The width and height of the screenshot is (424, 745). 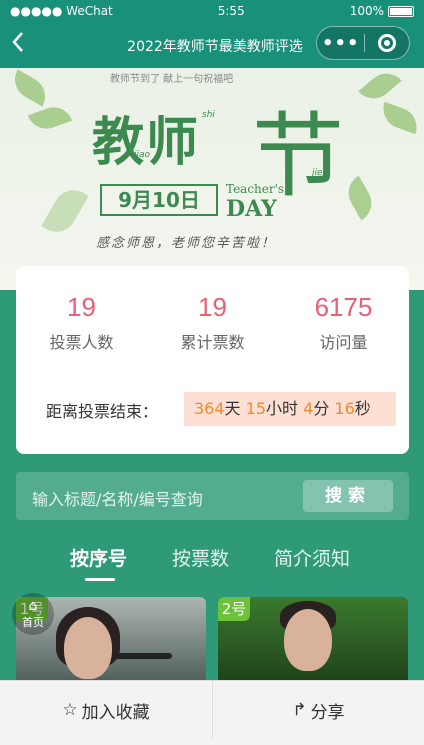 What do you see at coordinates (209, 408) in the screenshot?
I see `countdown-days: 364` at bounding box center [209, 408].